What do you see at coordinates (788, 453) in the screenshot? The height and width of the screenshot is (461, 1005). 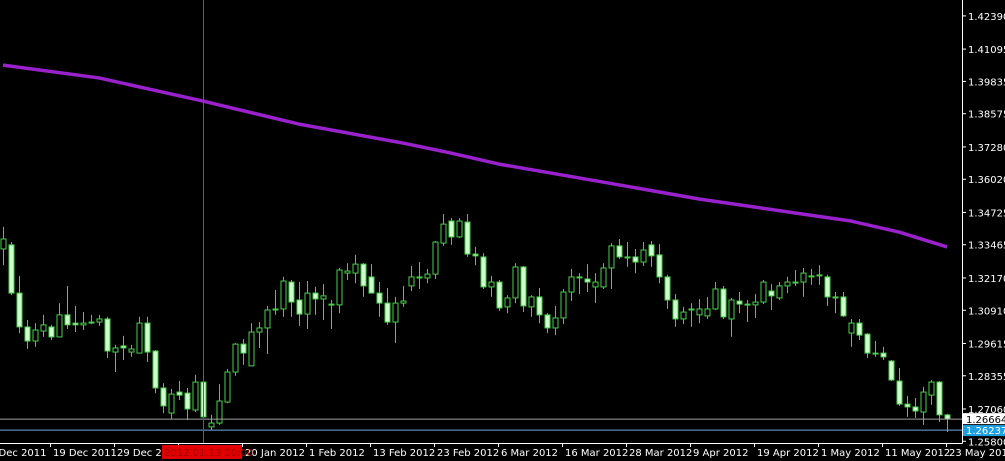 I see `time-tick-label: 19 Apr 2012` at bounding box center [788, 453].